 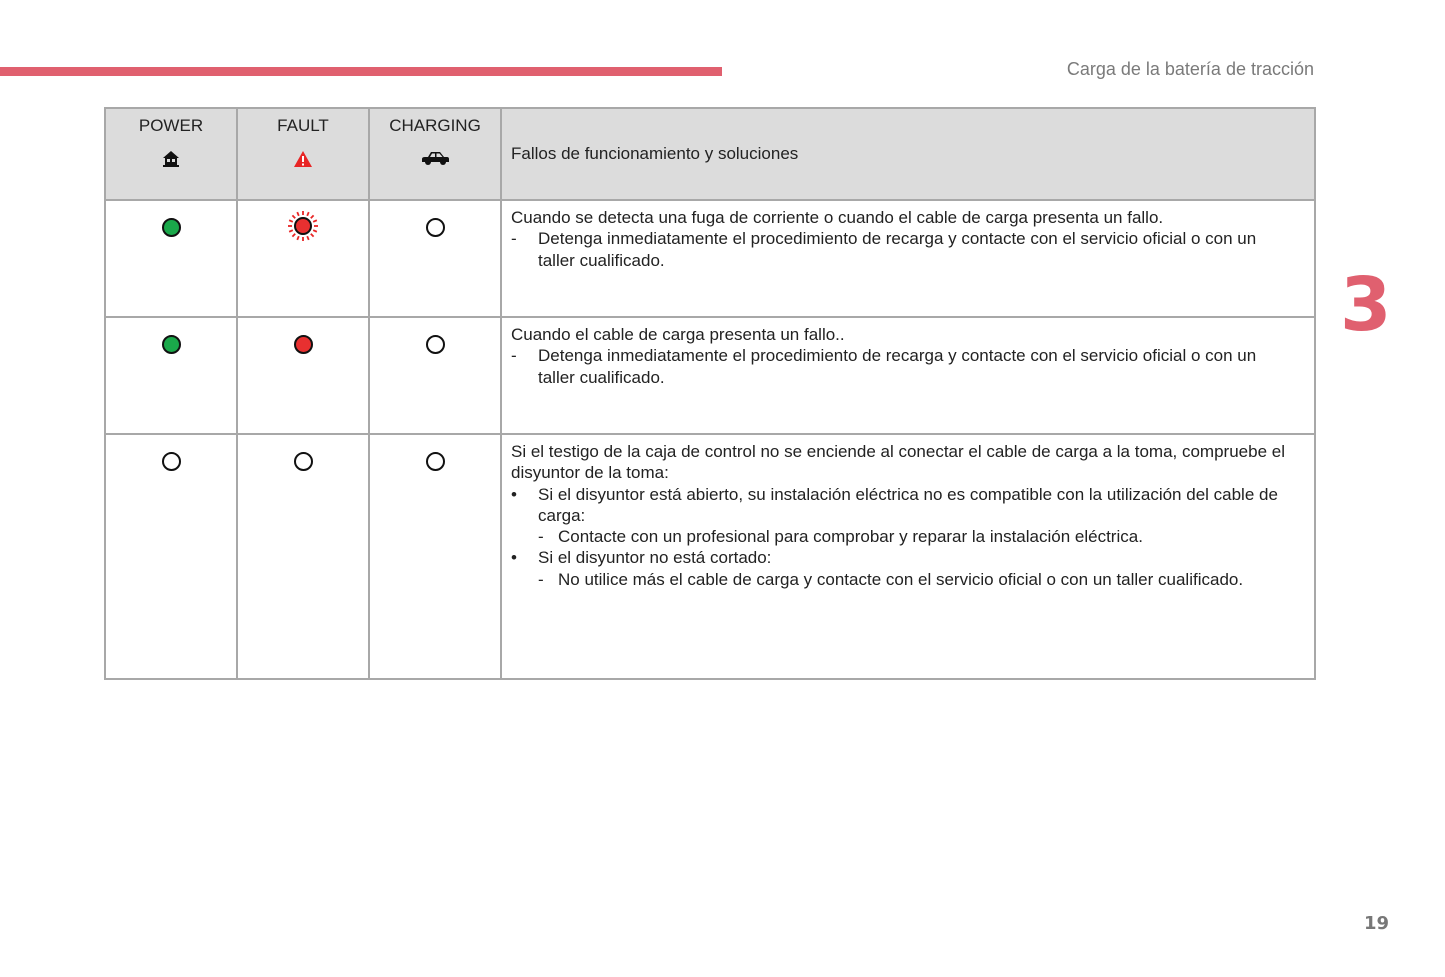 I want to click on fault-led-red-on-icon, so click(x=303, y=344).